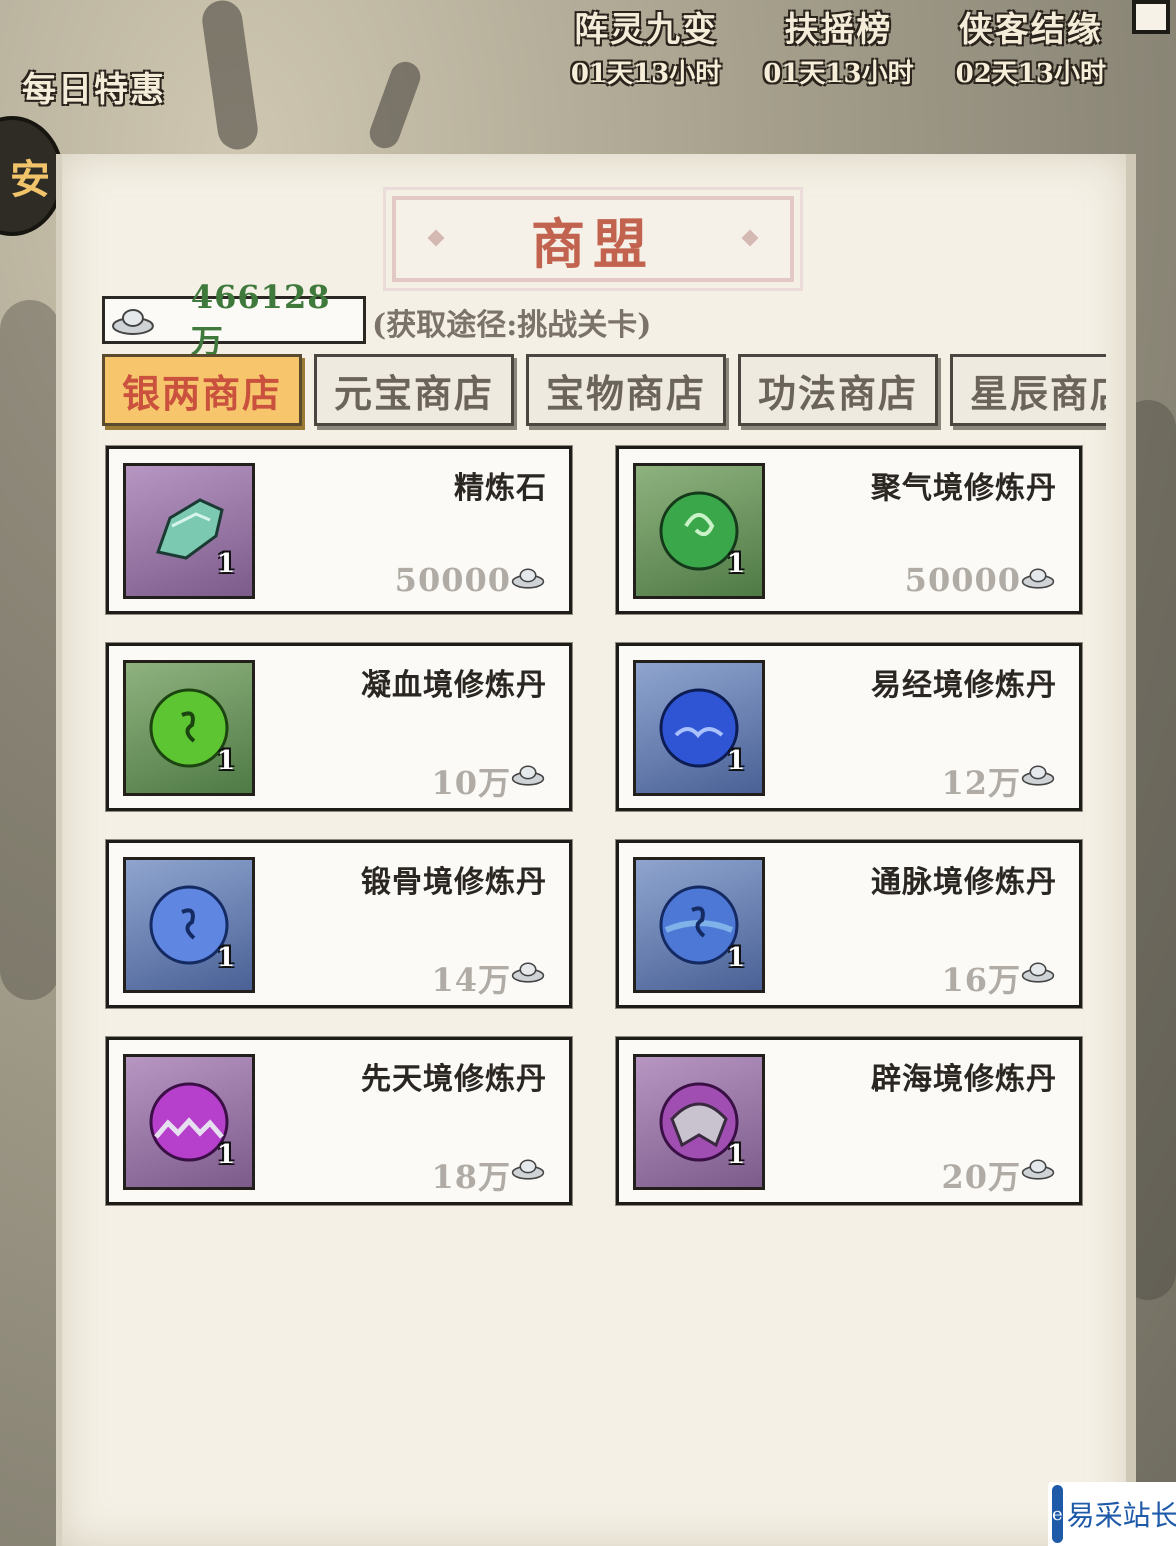 This screenshot has height=1546, width=1176. I want to click on tab-silver-shop: 银两商店, so click(202, 390).